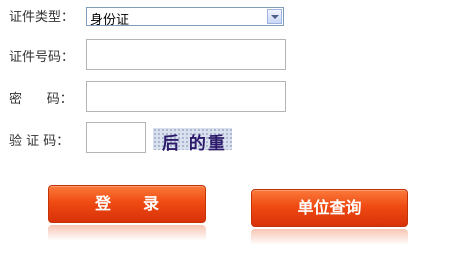 This screenshot has height=260, width=459. Describe the element at coordinates (41, 99) in the screenshot. I see `password-label: 密 码：` at that location.